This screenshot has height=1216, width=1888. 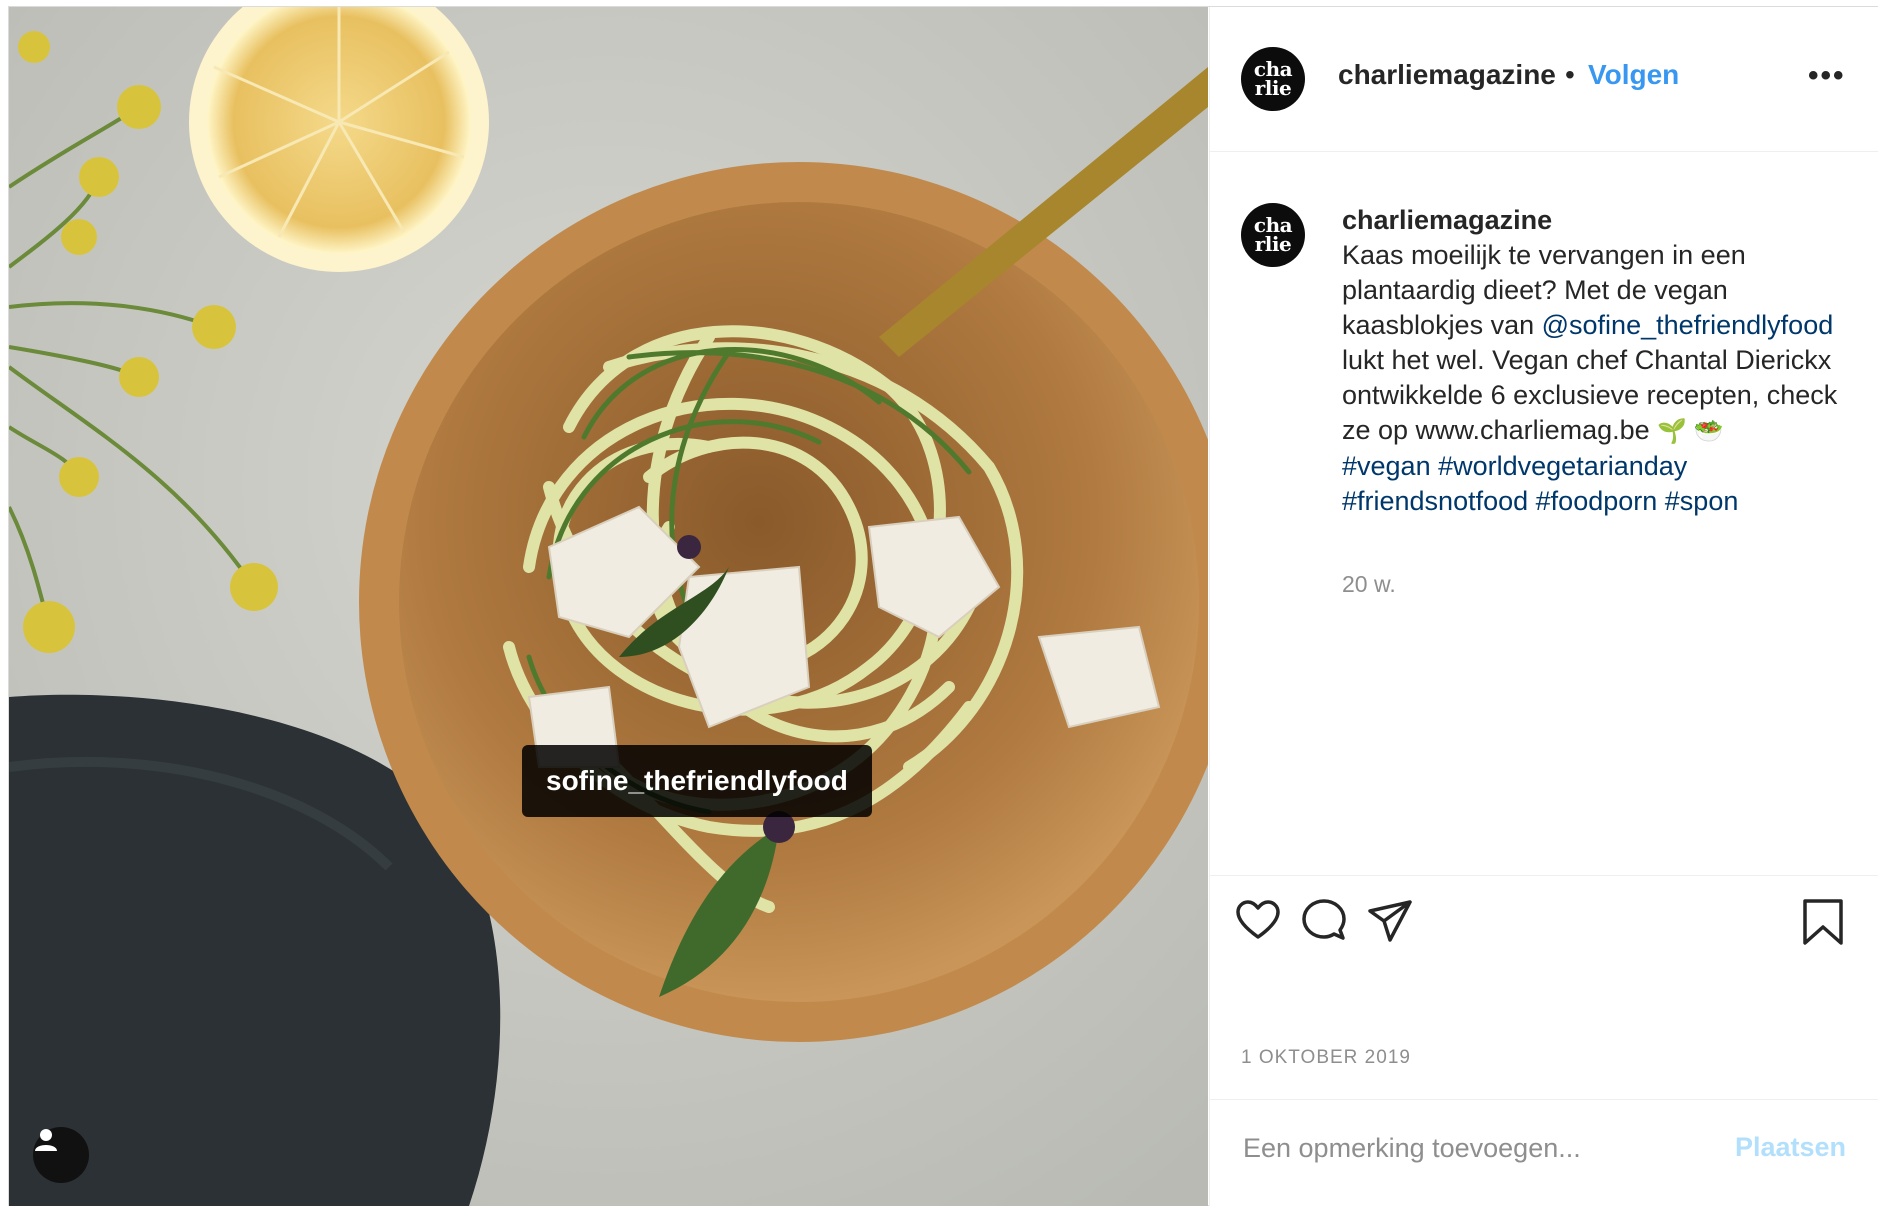 What do you see at coordinates (1544, 875) in the screenshot?
I see `actions-divider` at bounding box center [1544, 875].